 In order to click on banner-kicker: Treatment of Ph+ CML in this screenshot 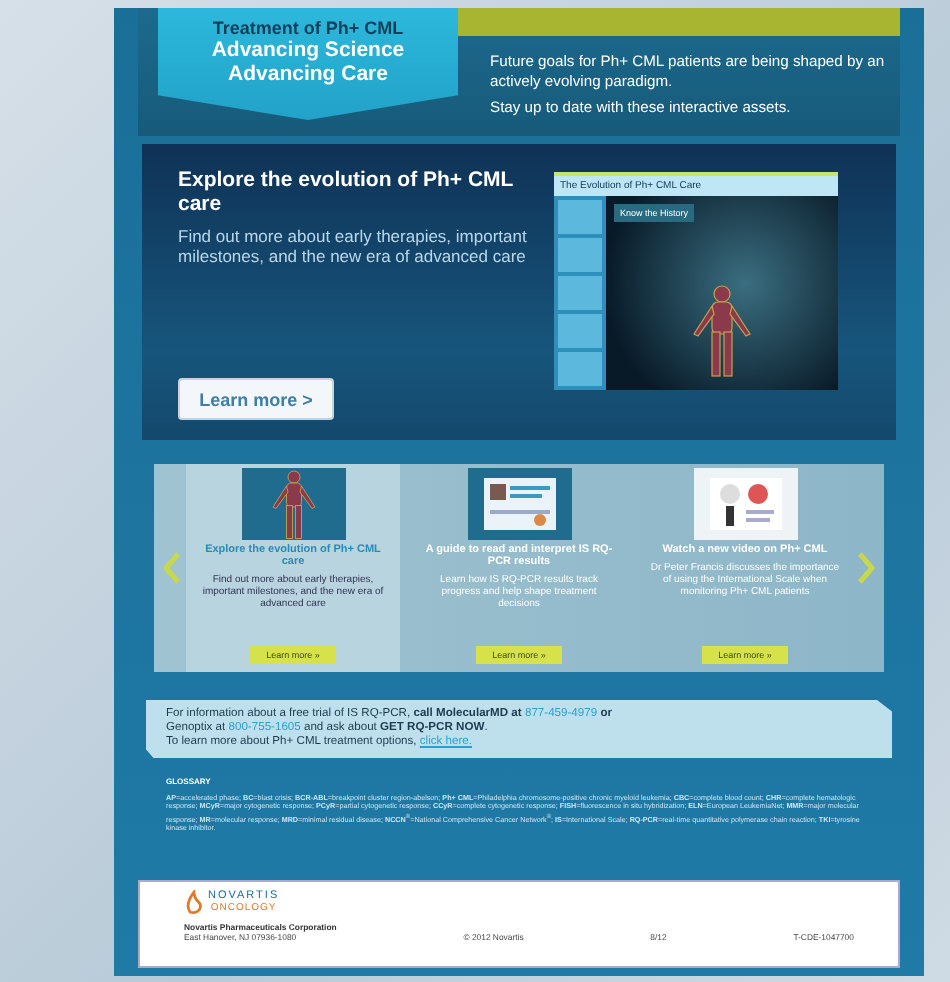, I will do `click(308, 28)`.